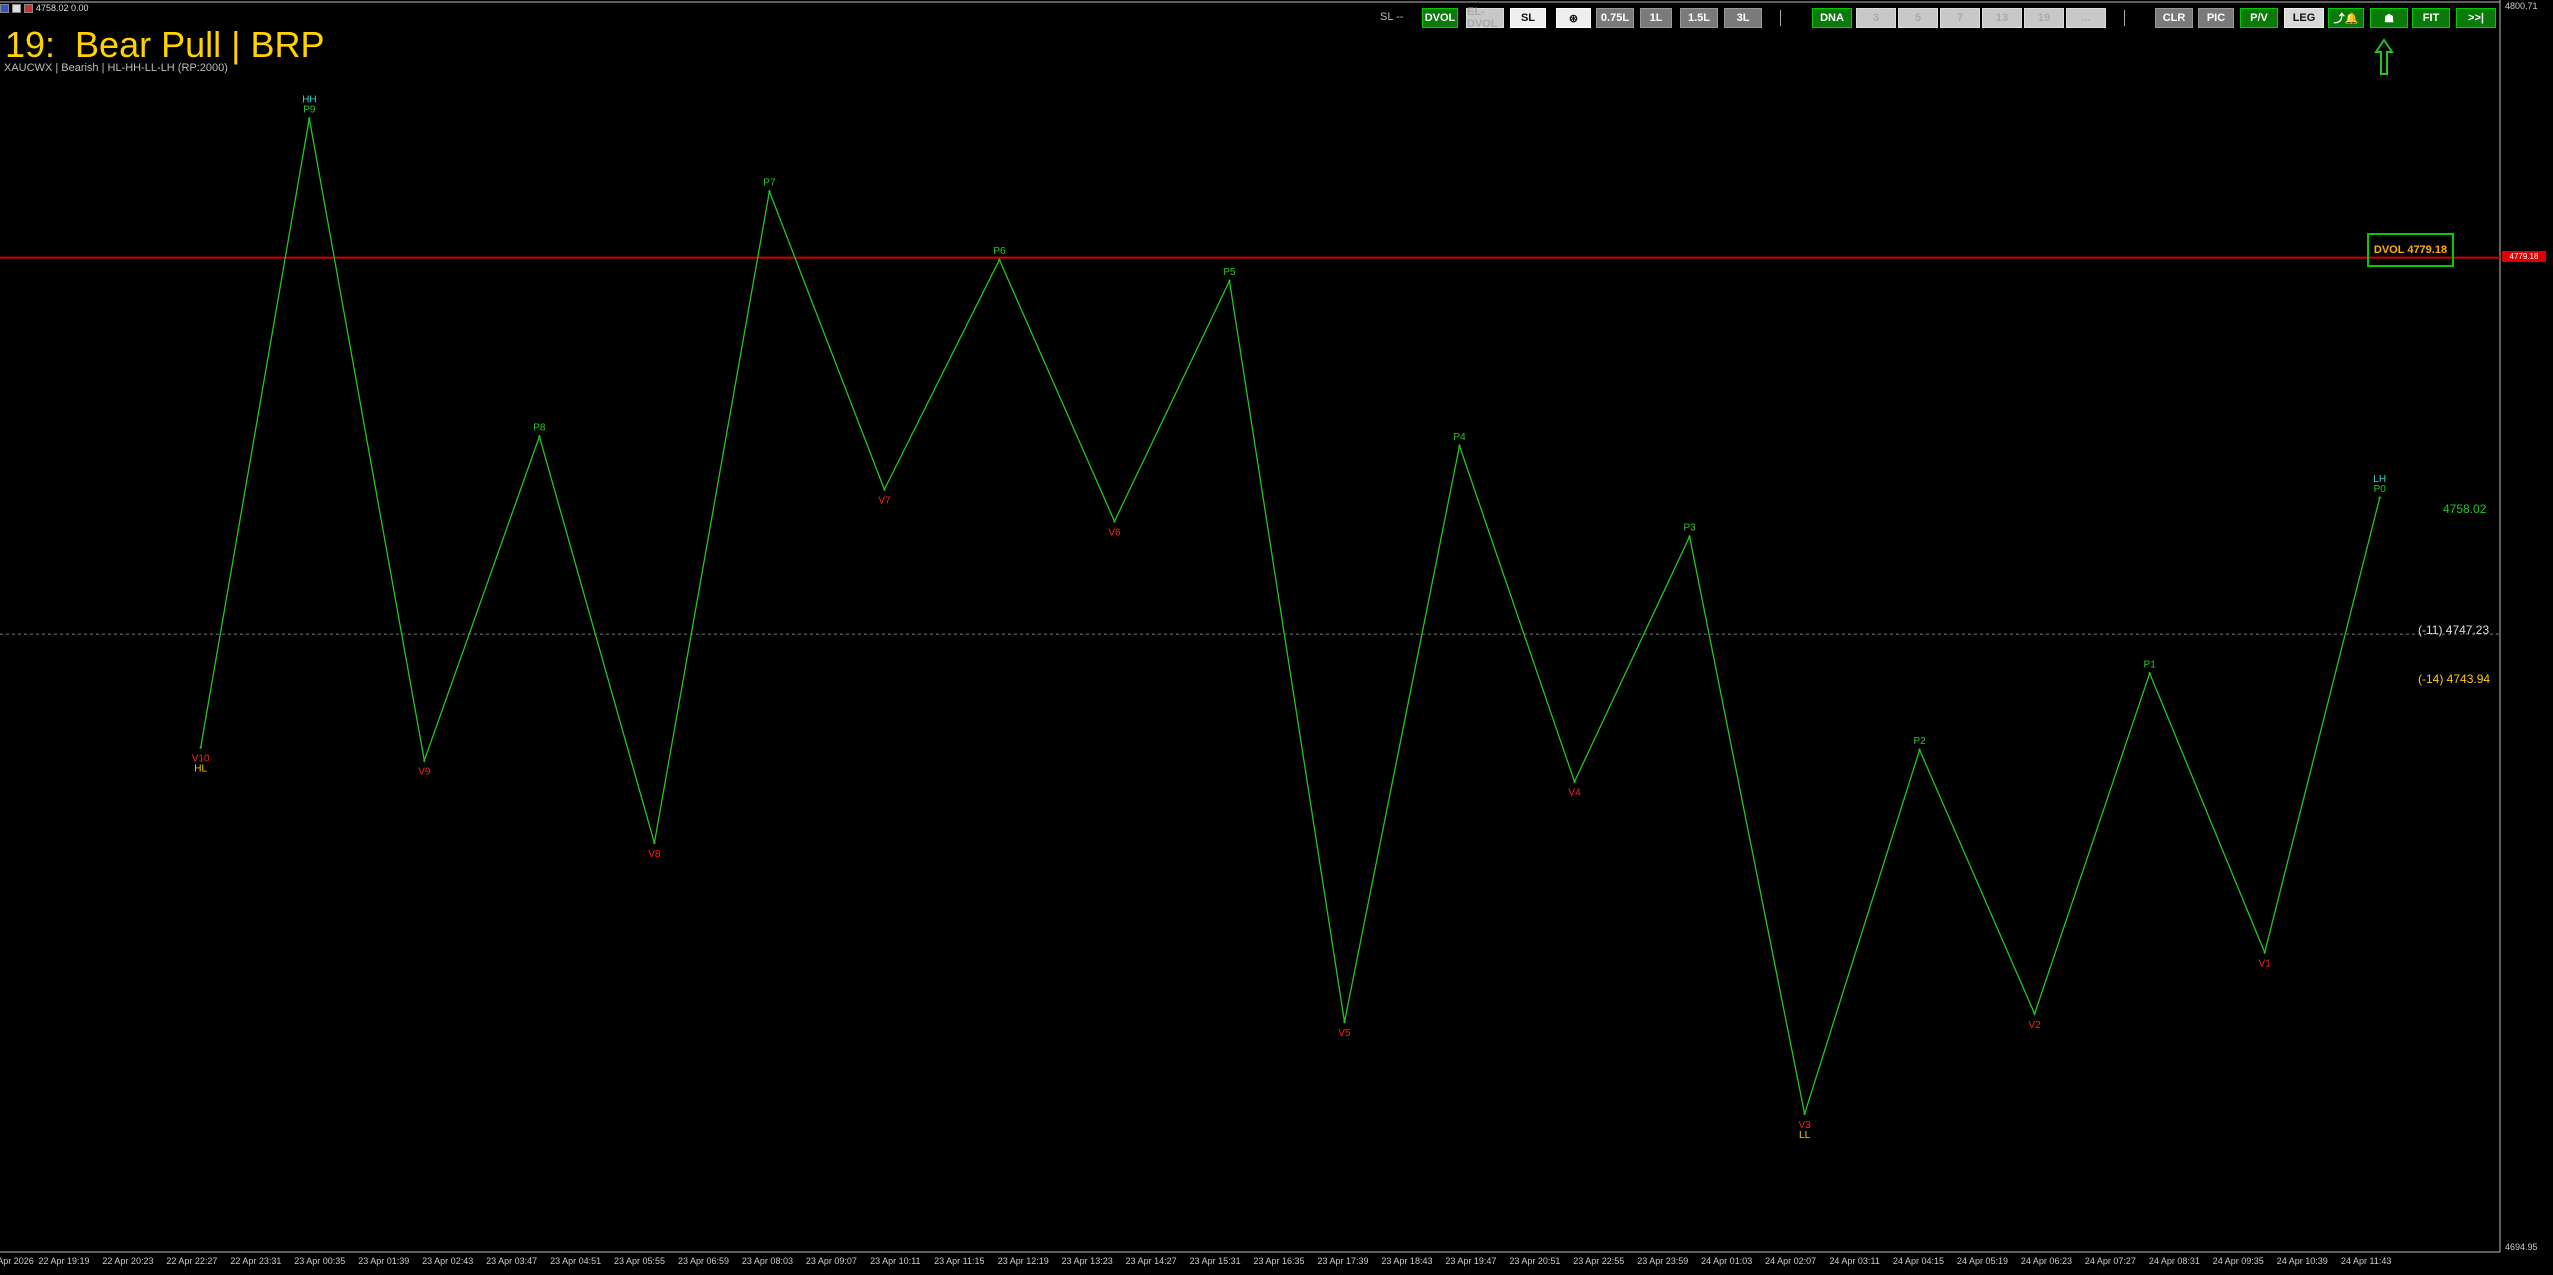  I want to click on toolbar-button-18: LEG, so click(2304, 18).